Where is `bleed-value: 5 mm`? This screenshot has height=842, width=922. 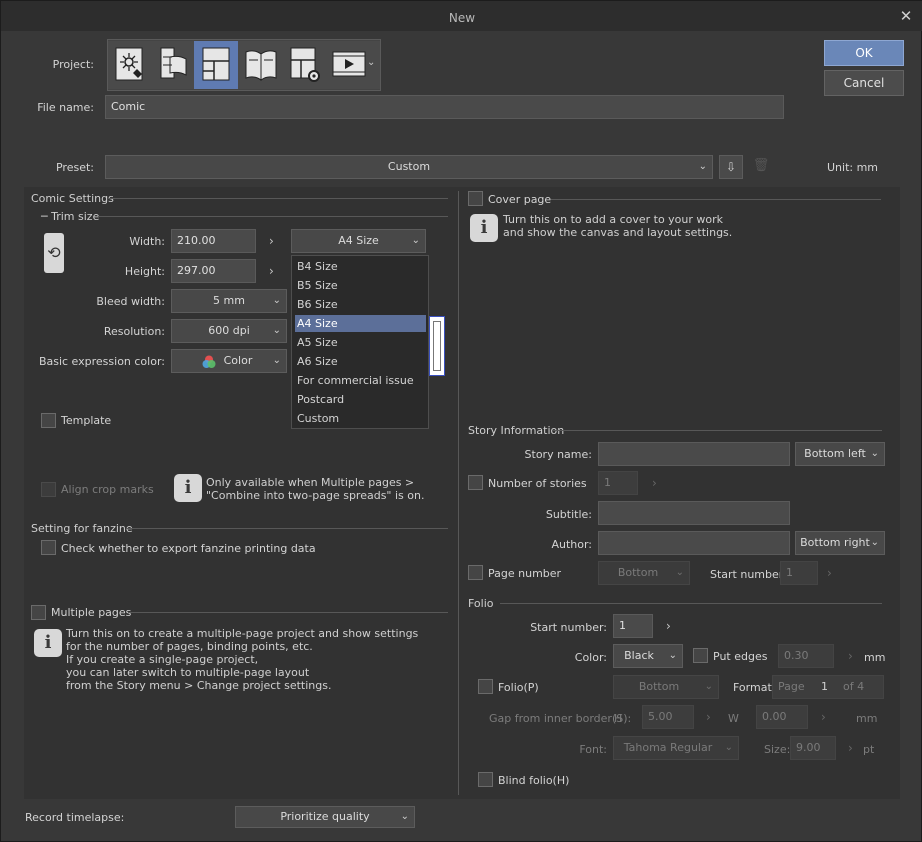 bleed-value: 5 mm is located at coordinates (229, 300).